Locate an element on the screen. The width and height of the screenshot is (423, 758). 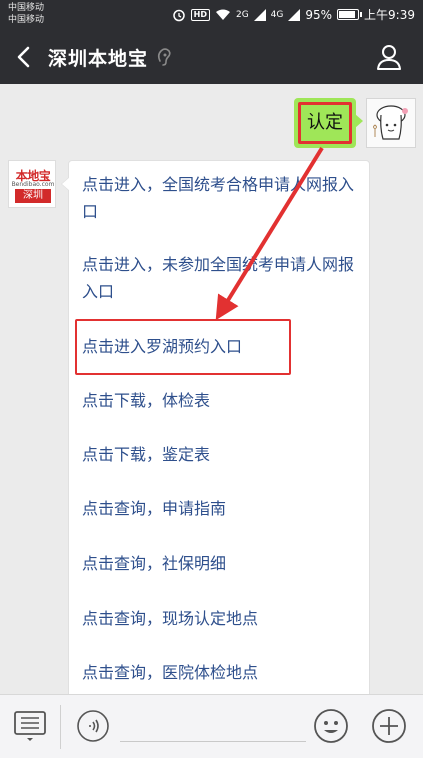
status-icons: HD 2G 4G 95% 上午9:39 is located at coordinates (293, 14).